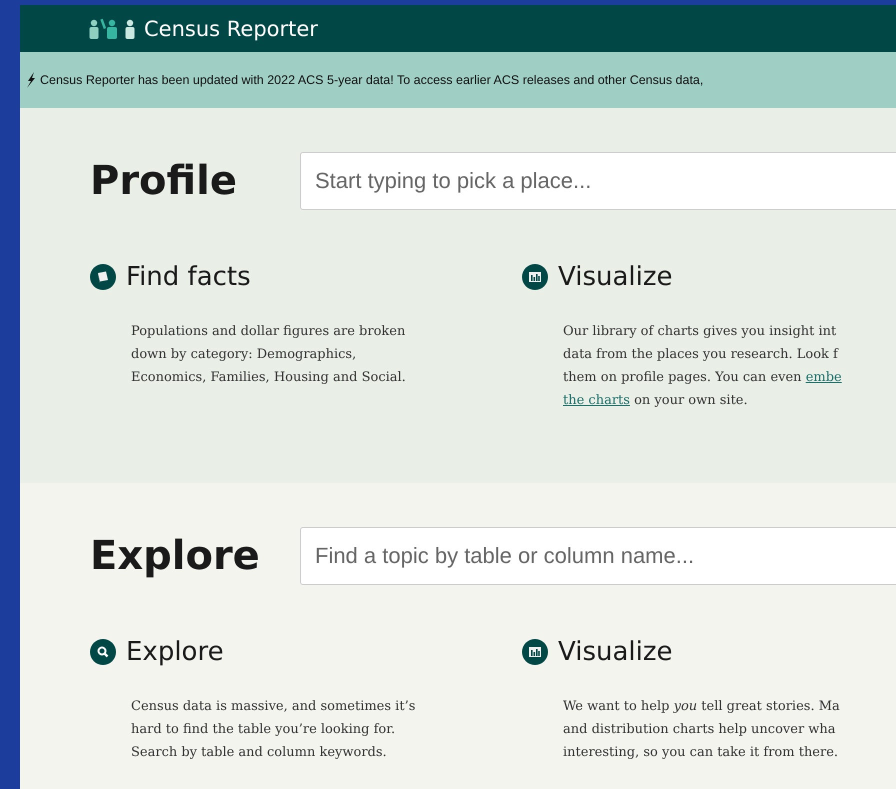 This screenshot has width=896, height=789. Describe the element at coordinates (824, 377) in the screenshot. I see `embed-link: embe` at that location.